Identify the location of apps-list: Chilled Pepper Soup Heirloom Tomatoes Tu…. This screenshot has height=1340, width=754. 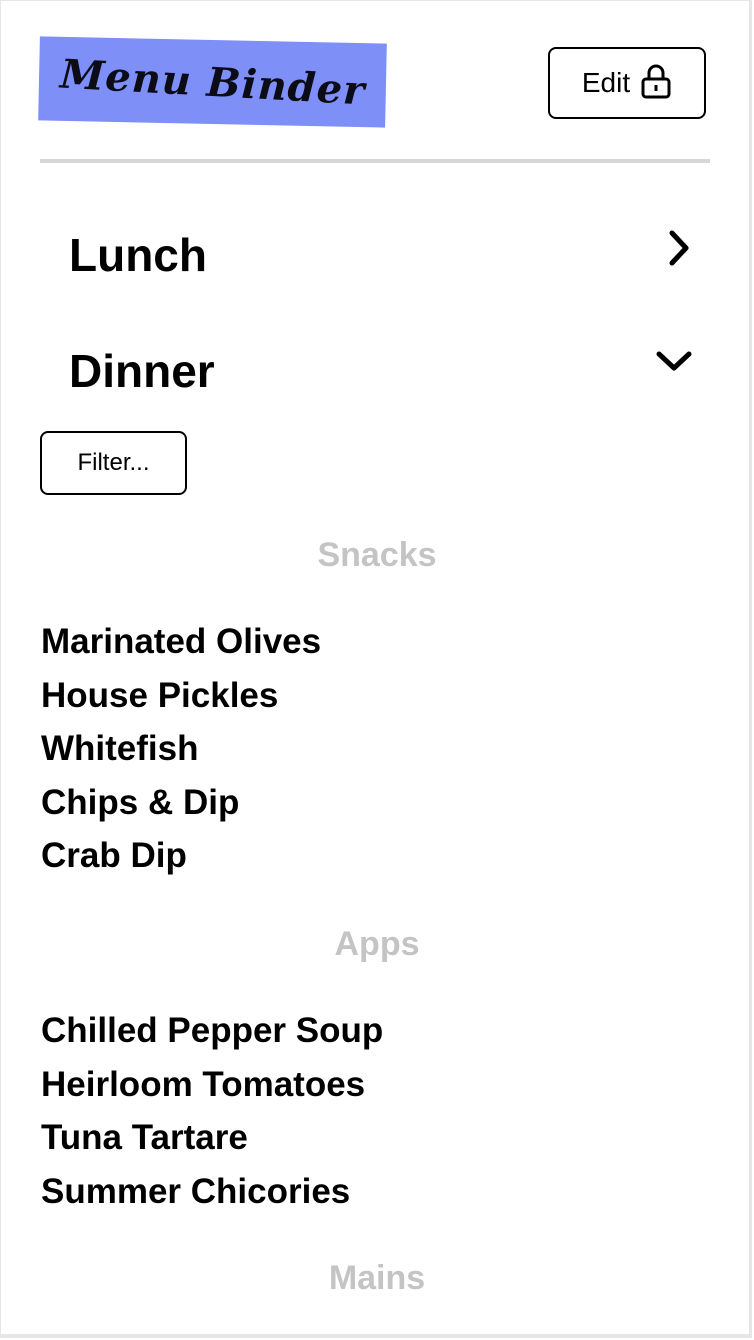
(212, 1111).